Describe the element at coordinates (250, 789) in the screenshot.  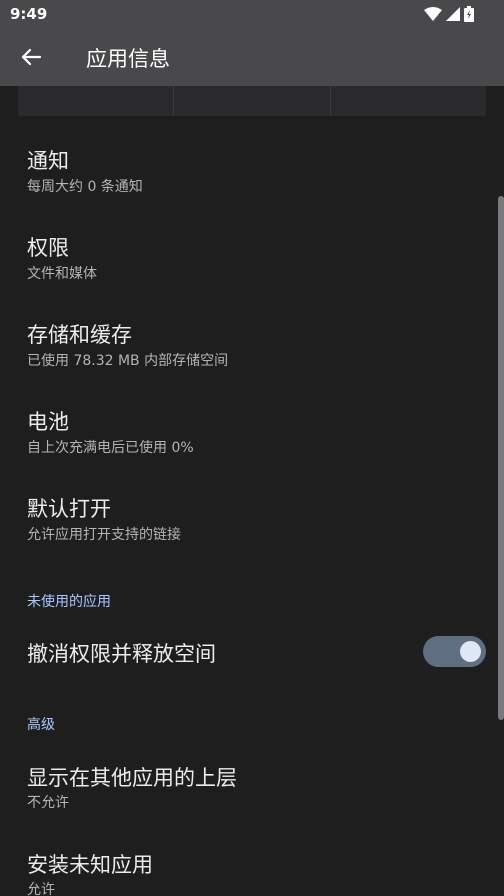
I see `setting-display-over-other-apps: 显示在其他应用的上层 不允许` at that location.